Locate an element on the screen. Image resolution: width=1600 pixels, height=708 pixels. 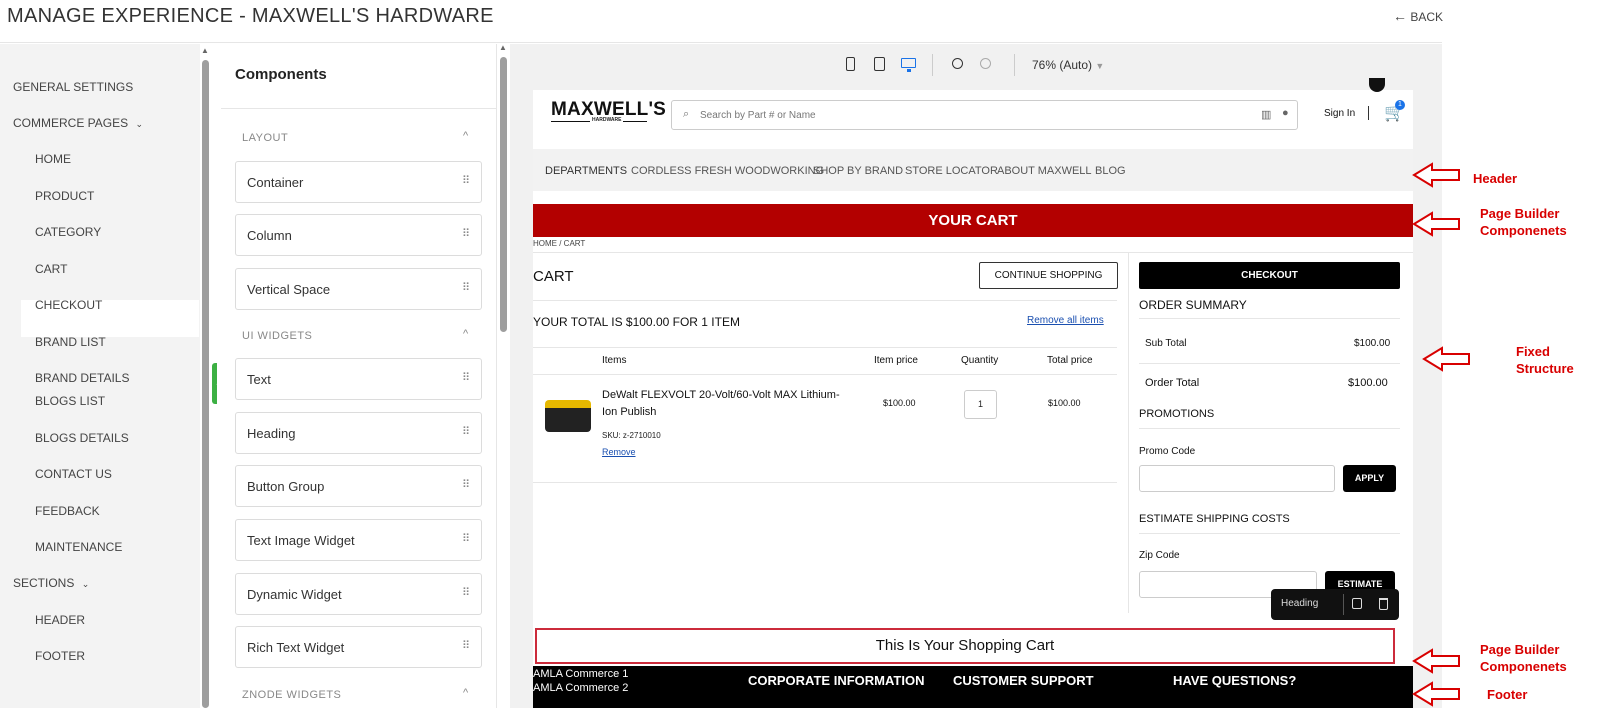
checkout-button: CHECKOUT is located at coordinates (1269, 275).